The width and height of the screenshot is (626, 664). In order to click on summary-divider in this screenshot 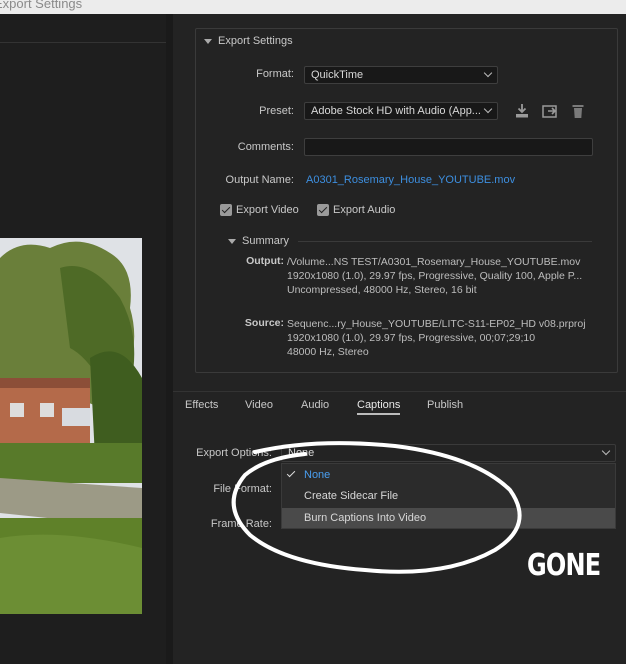, I will do `click(445, 241)`.